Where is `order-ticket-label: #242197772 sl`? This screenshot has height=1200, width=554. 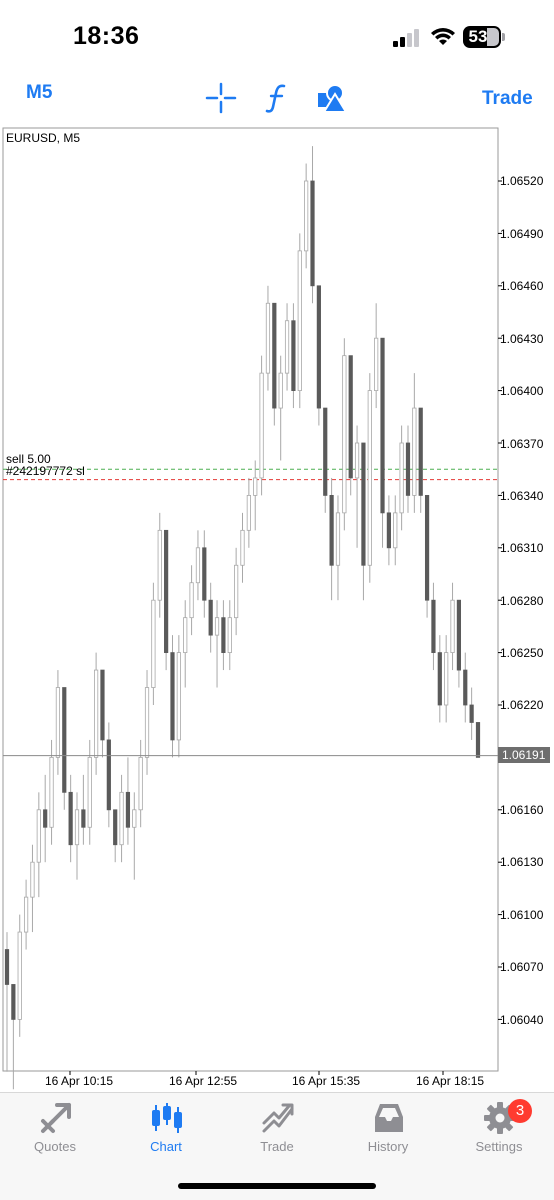
order-ticket-label: #242197772 sl is located at coordinates (45, 471).